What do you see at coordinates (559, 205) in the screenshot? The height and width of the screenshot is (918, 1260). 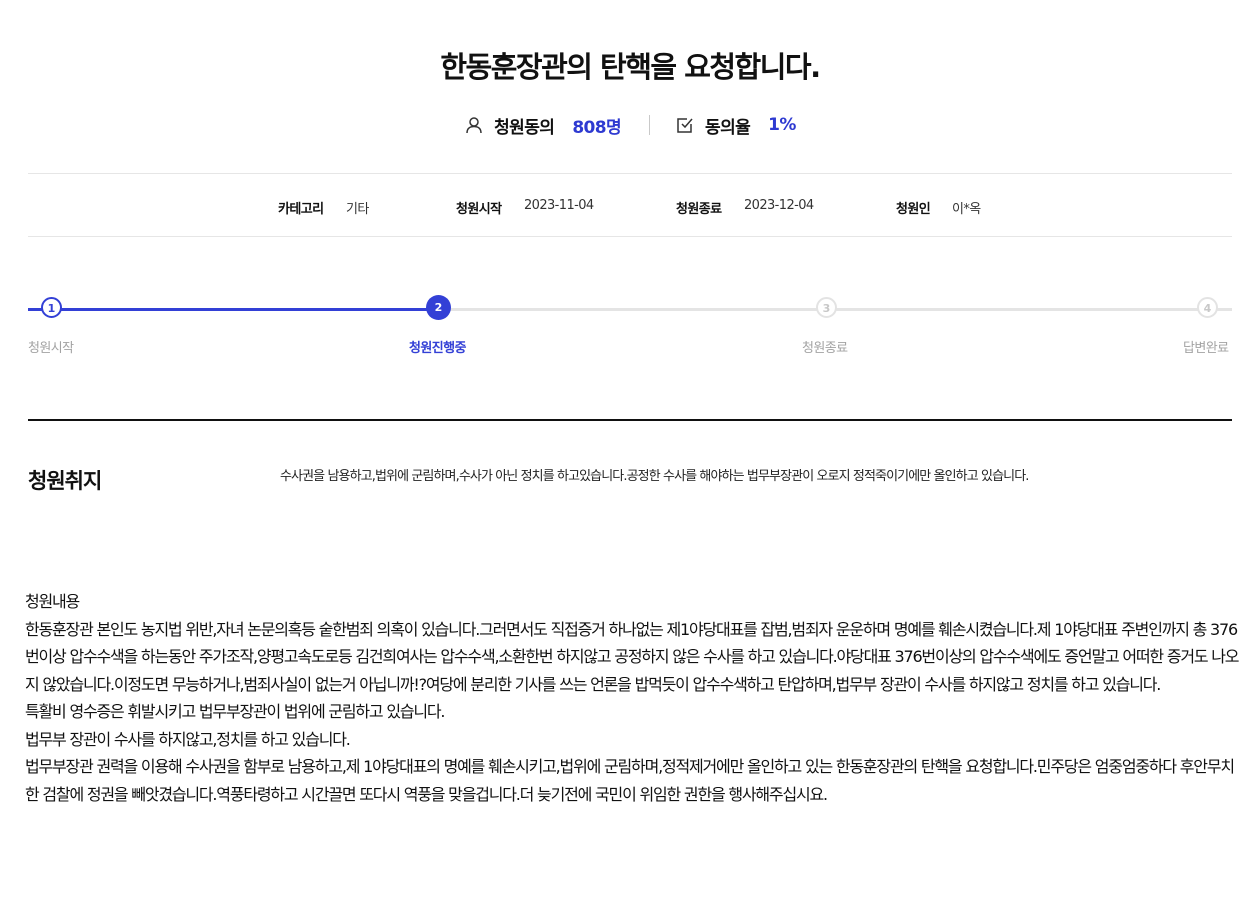 I see `start-value: 2023-11-04` at bounding box center [559, 205].